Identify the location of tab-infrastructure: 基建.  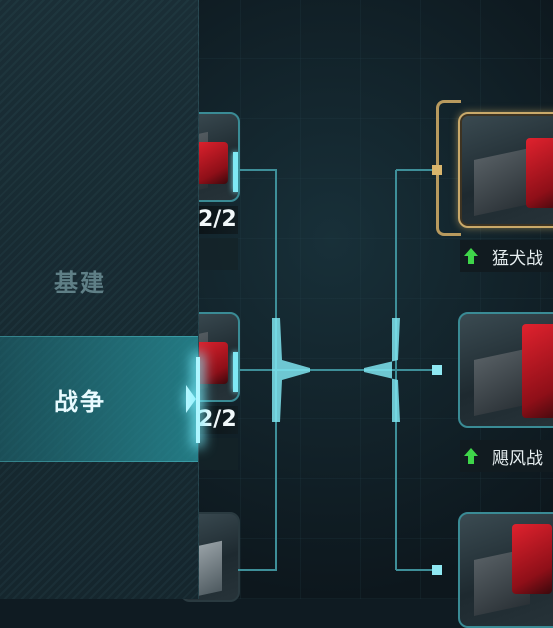
(99, 280).